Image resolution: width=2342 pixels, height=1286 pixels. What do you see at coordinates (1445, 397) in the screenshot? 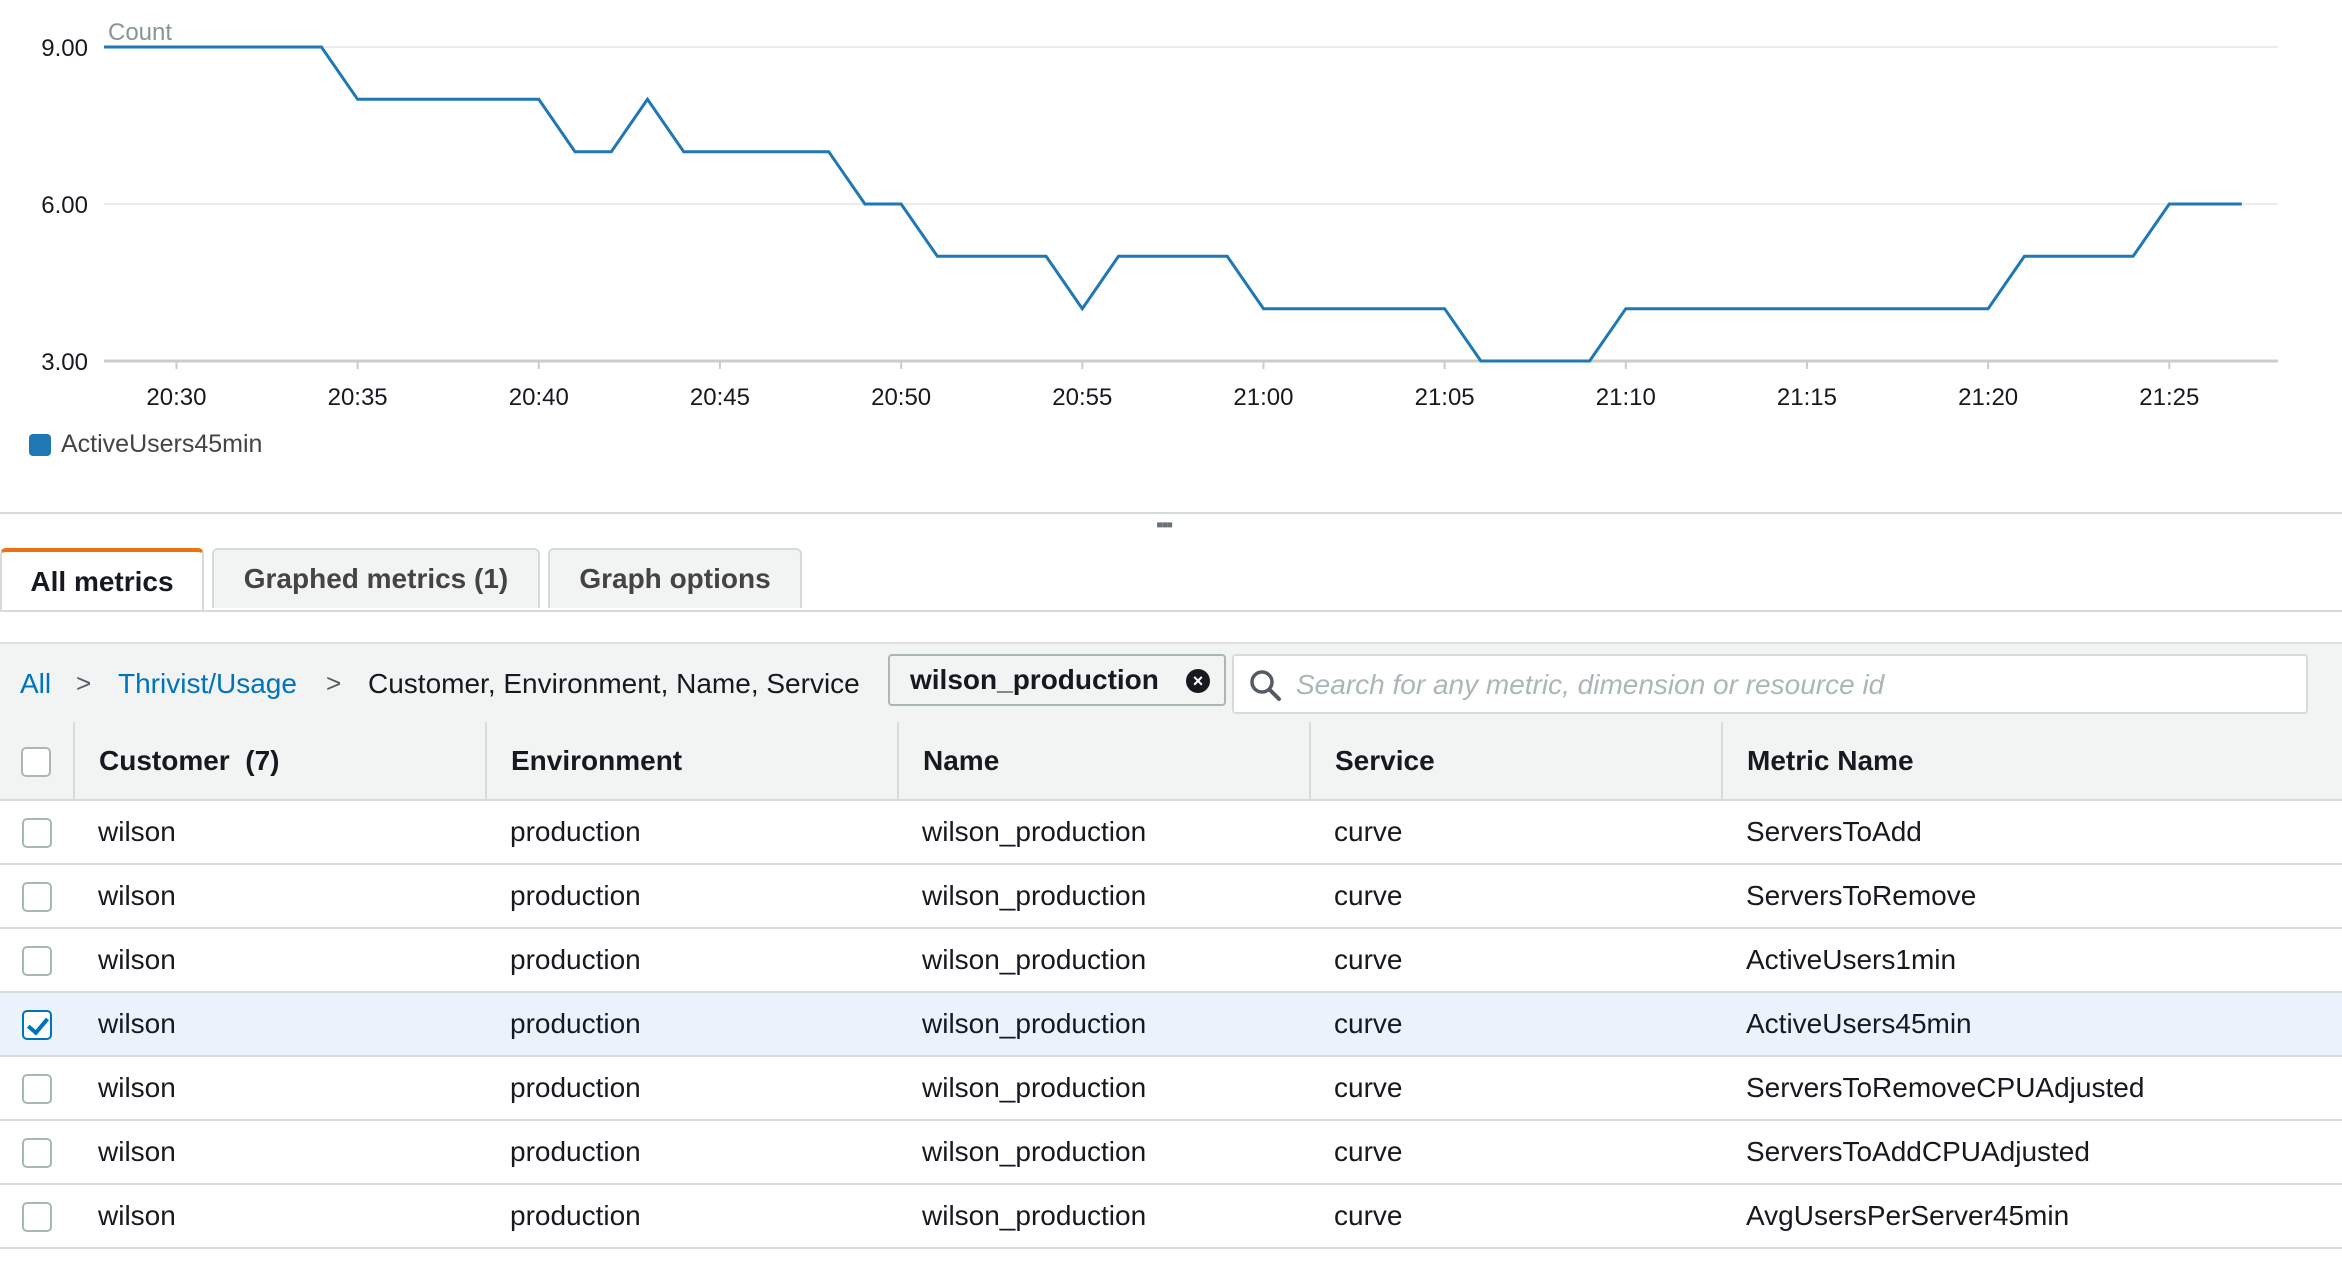
I see `x-tick-label: 21:05` at bounding box center [1445, 397].